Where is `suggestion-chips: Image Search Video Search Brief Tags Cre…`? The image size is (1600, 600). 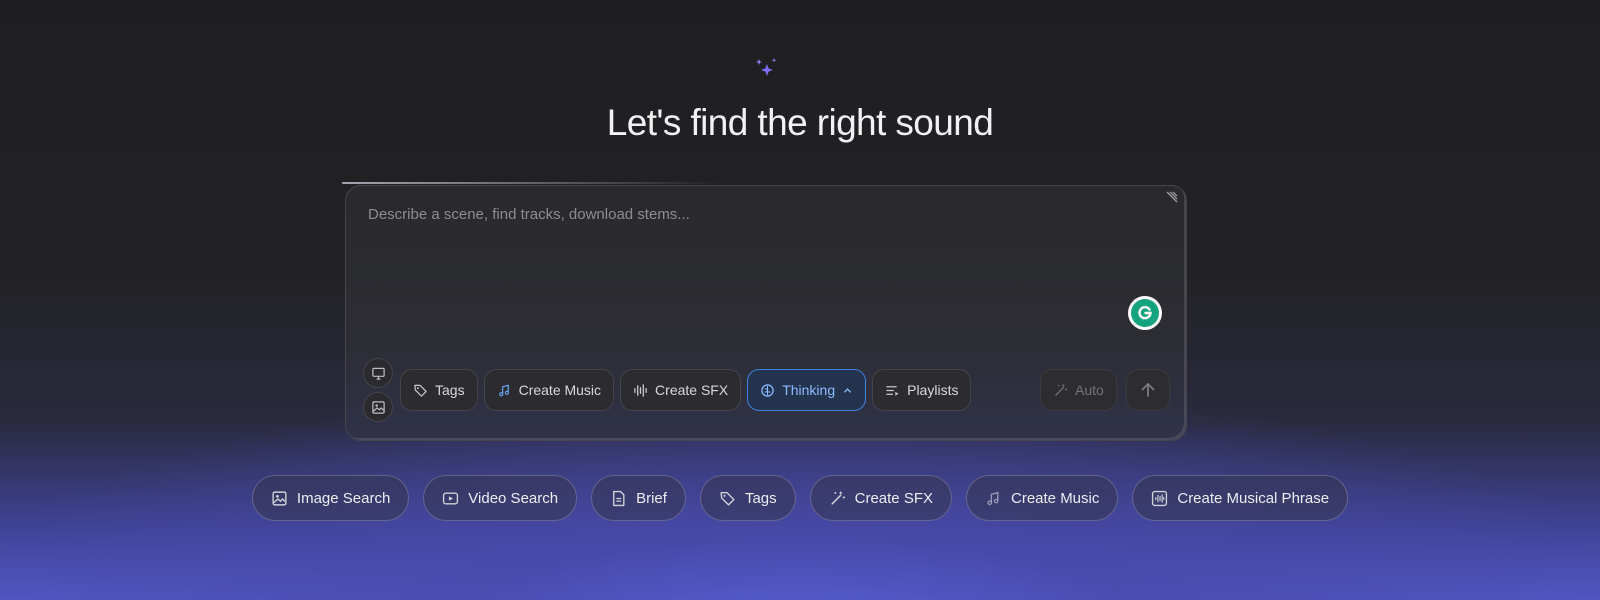
suggestion-chips: Image Search Video Search Brief Tags Cre… is located at coordinates (800, 498).